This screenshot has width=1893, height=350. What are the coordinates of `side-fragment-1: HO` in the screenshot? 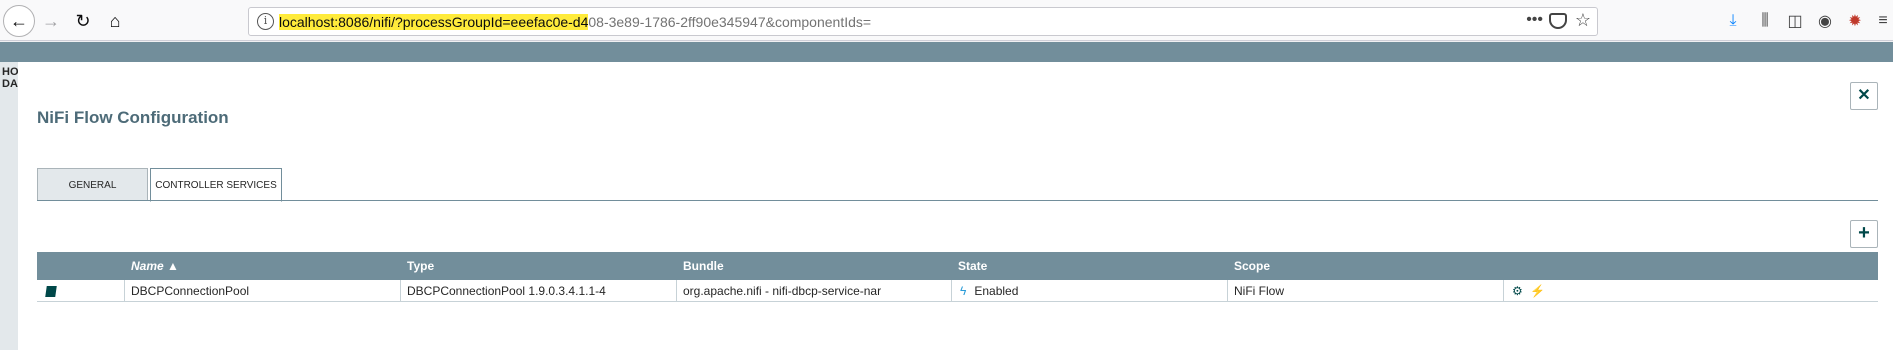 It's located at (10, 72).